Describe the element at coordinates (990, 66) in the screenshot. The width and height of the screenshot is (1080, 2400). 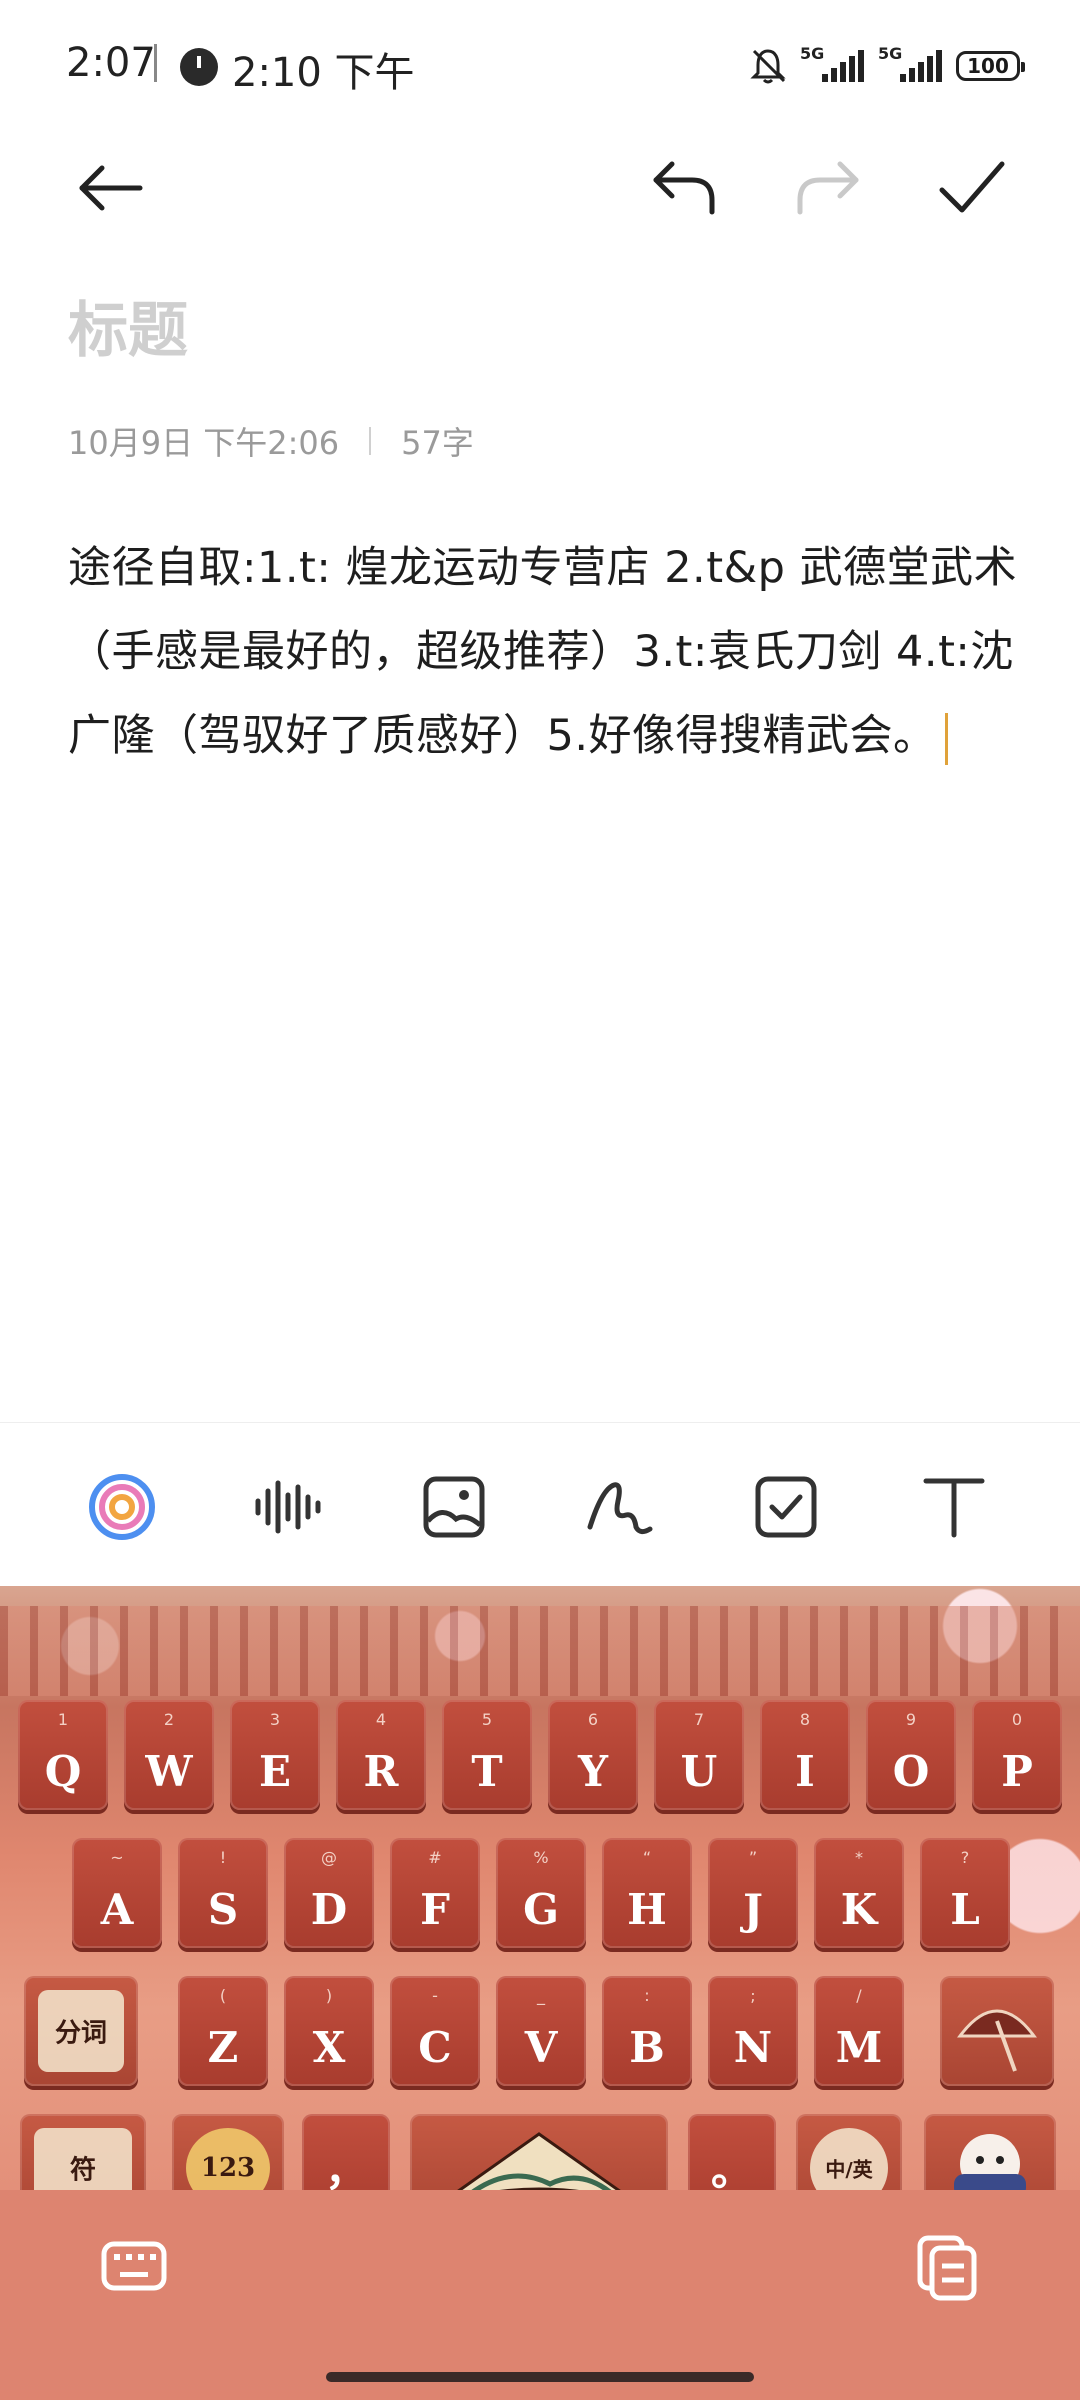
I see `battery-icon: 100` at that location.